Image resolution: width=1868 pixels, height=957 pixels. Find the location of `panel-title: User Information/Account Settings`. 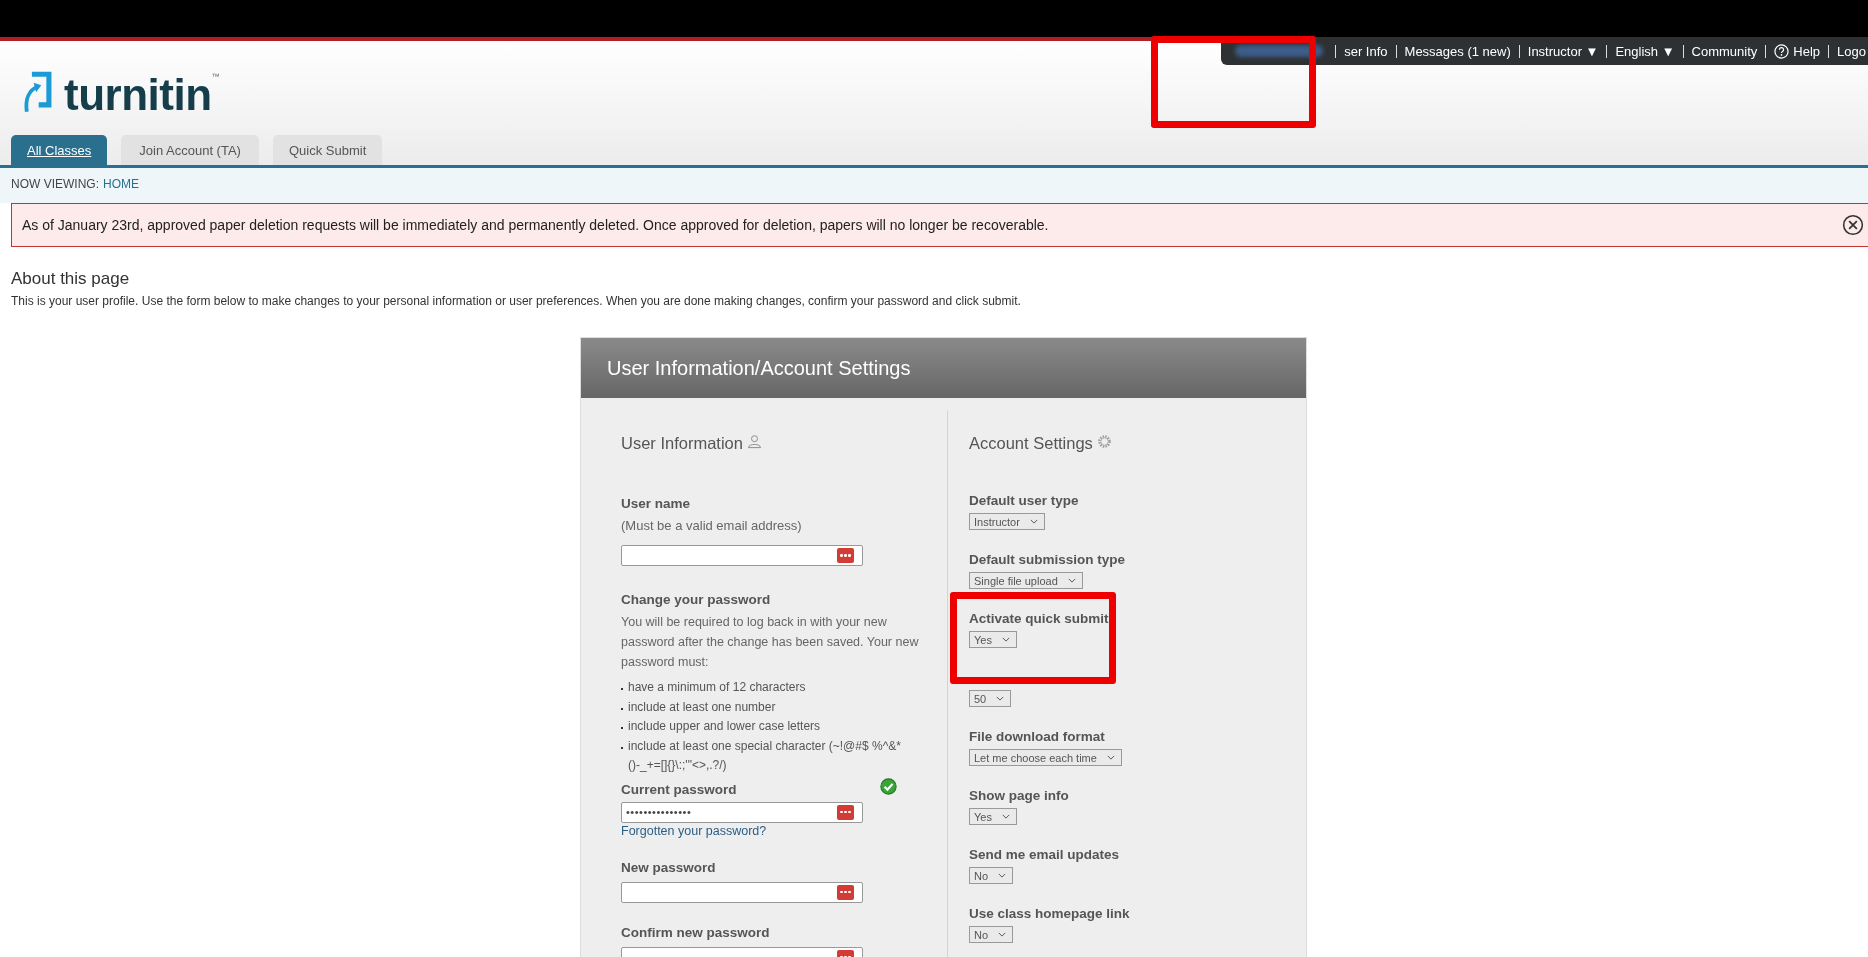

panel-title: User Information/Account Settings is located at coordinates (759, 368).